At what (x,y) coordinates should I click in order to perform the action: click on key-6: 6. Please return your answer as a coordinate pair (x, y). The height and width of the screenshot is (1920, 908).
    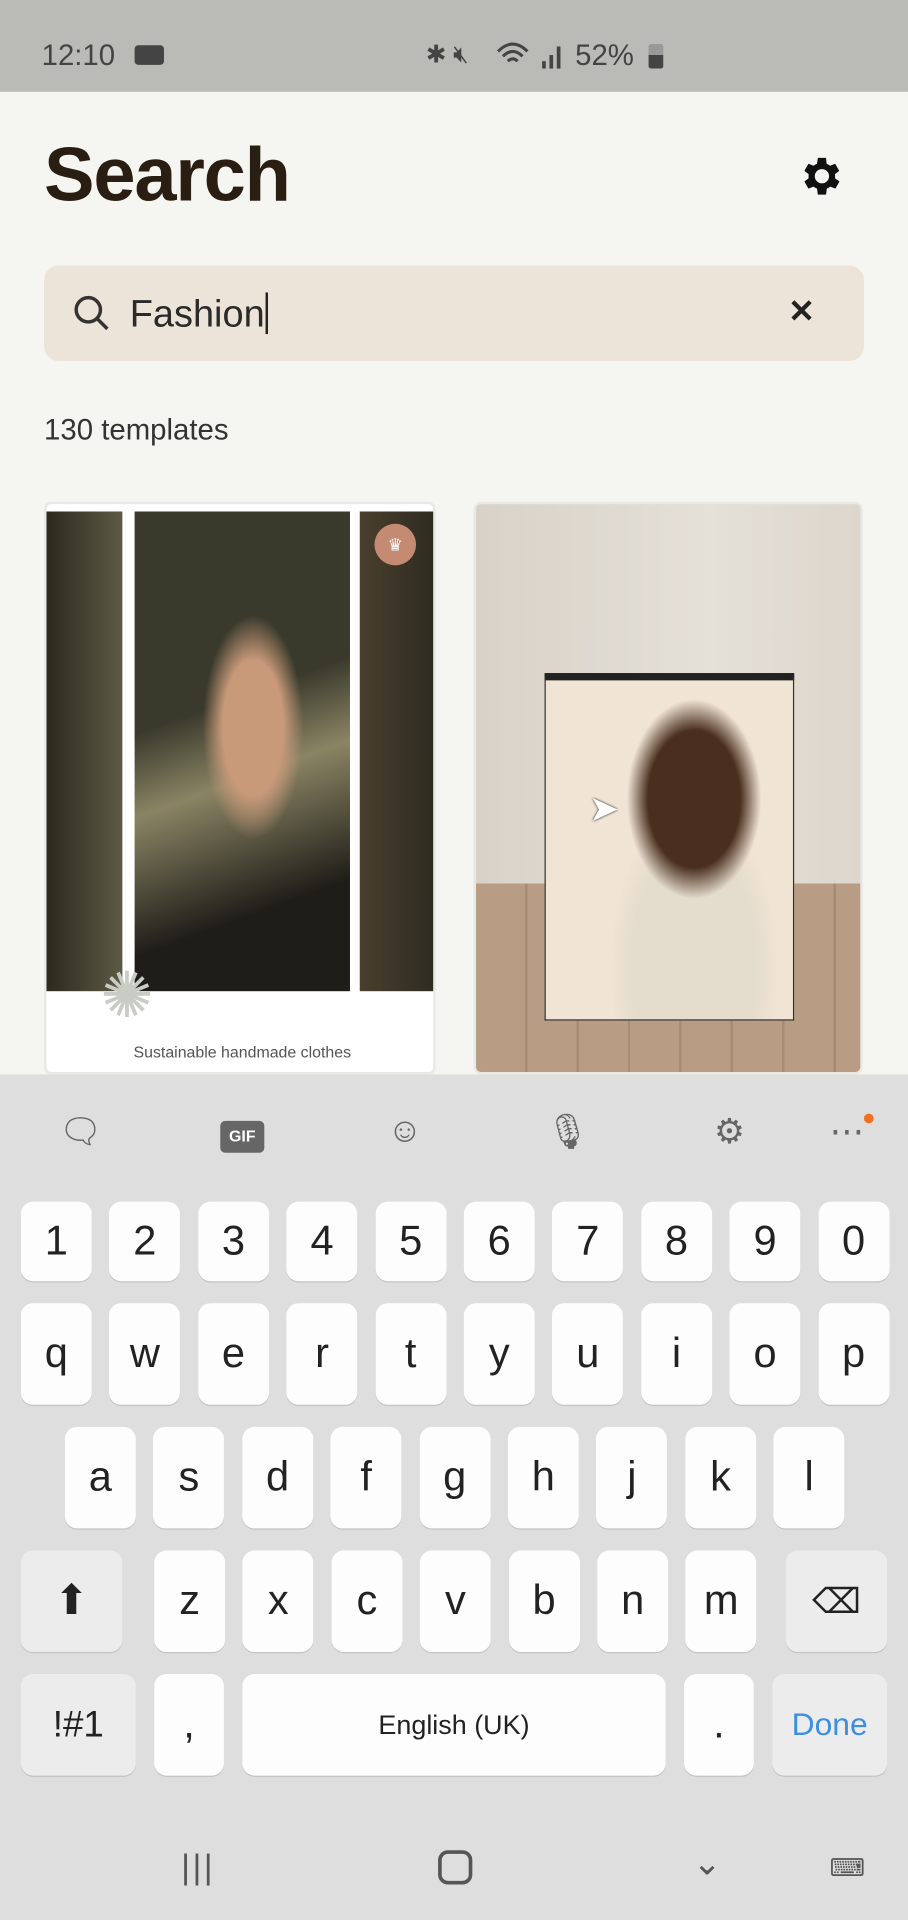
    Looking at the image, I should click on (499, 1241).